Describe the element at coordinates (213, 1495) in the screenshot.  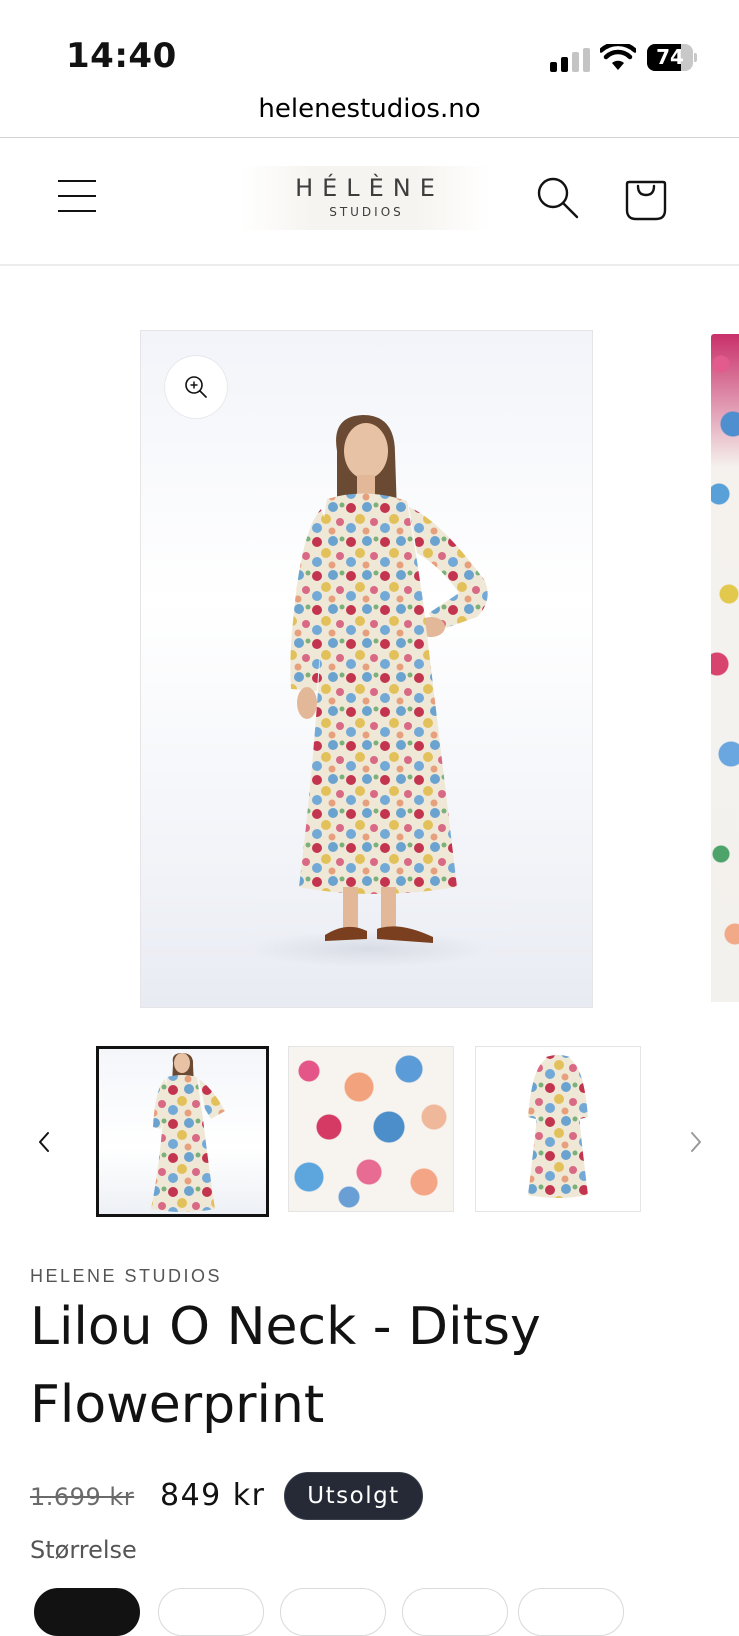
I see `price-sale: 849 kr` at that location.